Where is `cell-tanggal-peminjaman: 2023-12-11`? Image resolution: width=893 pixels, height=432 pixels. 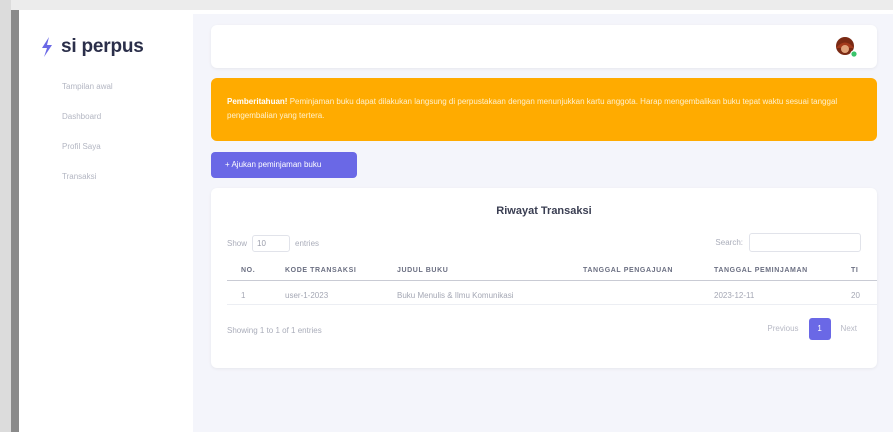 cell-tanggal-peminjaman: 2023-12-11 is located at coordinates (734, 295).